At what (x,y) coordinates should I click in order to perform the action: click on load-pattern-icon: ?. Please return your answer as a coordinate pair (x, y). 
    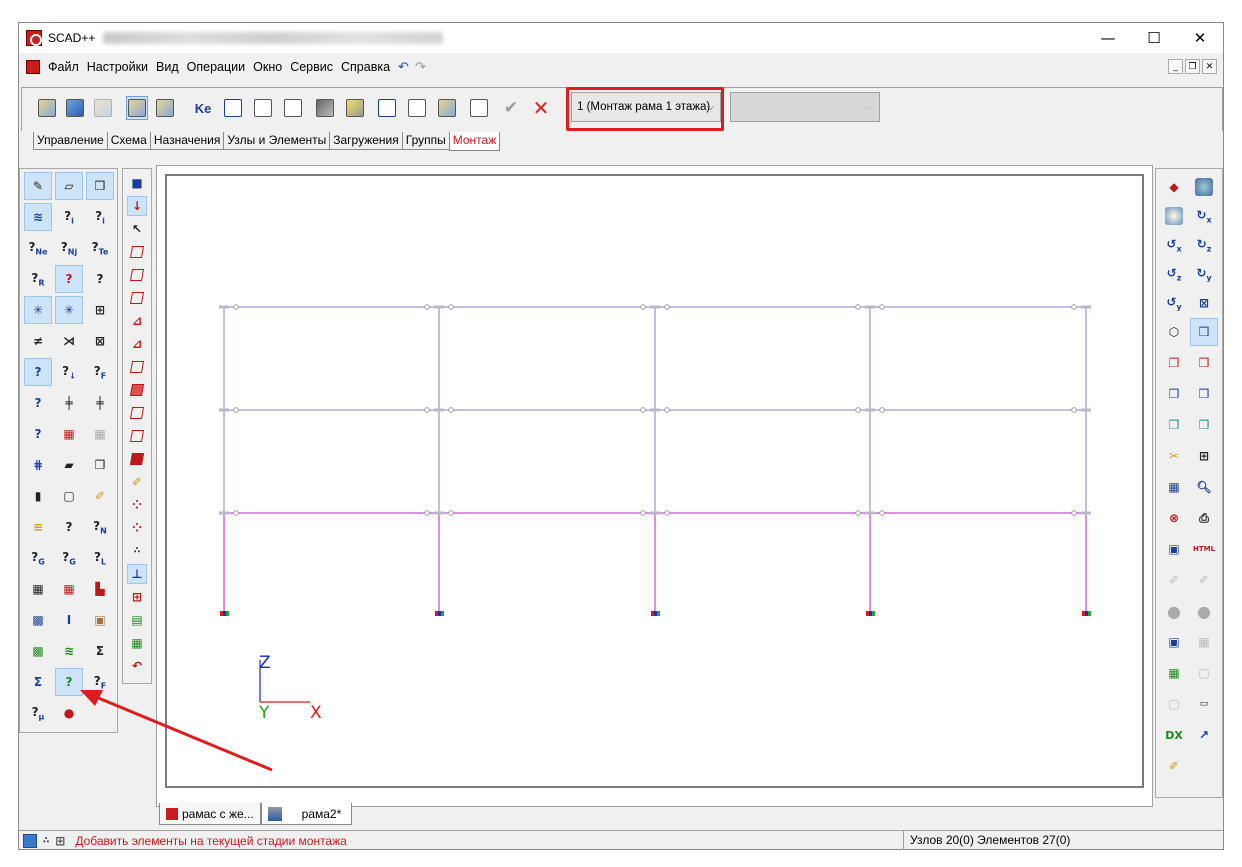
    Looking at the image, I should click on (38, 403).